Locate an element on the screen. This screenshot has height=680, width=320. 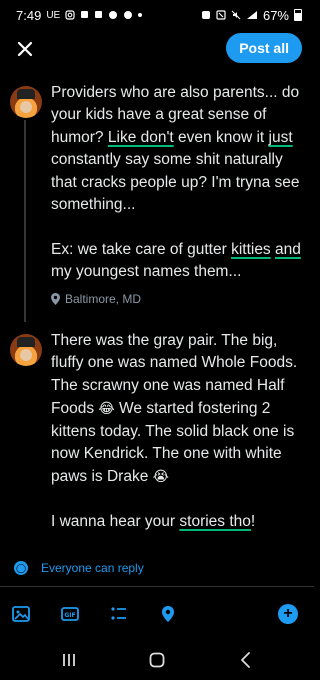
post-all-button: Post all is located at coordinates (264, 48).